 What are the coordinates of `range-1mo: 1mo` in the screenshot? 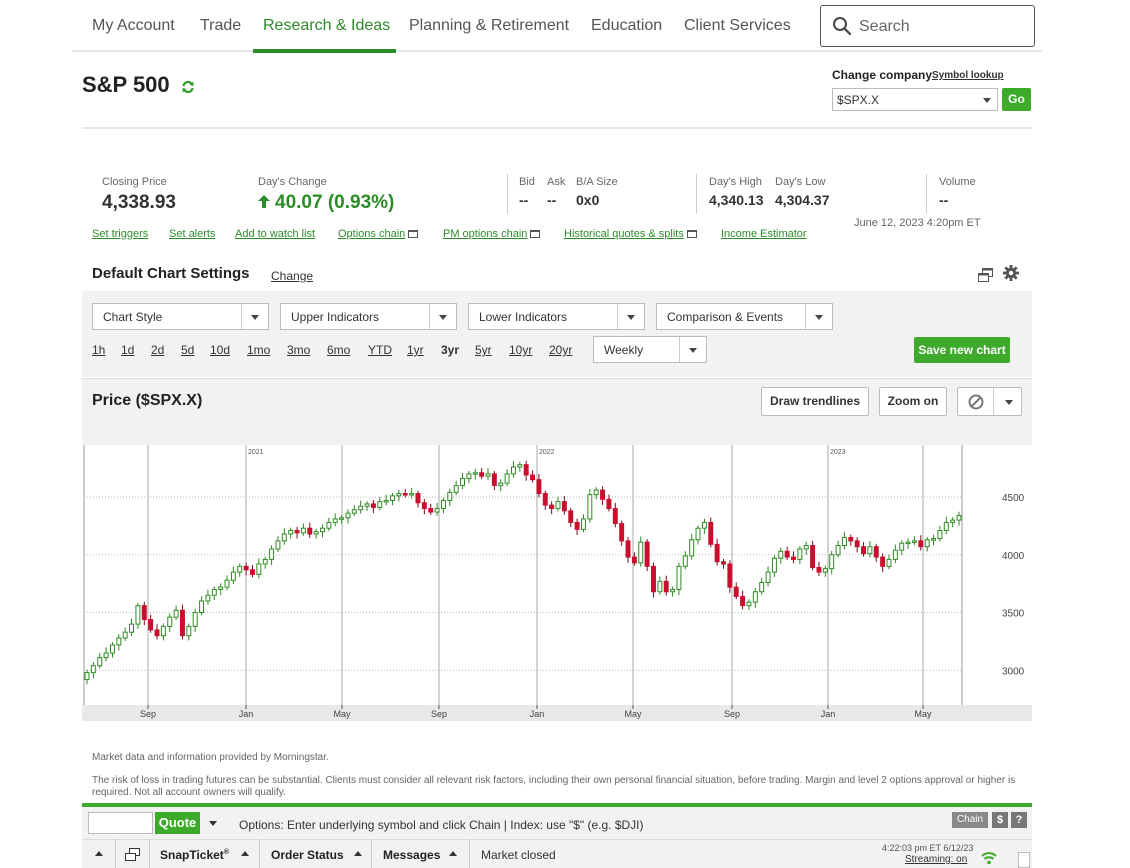 It's located at (258, 350).